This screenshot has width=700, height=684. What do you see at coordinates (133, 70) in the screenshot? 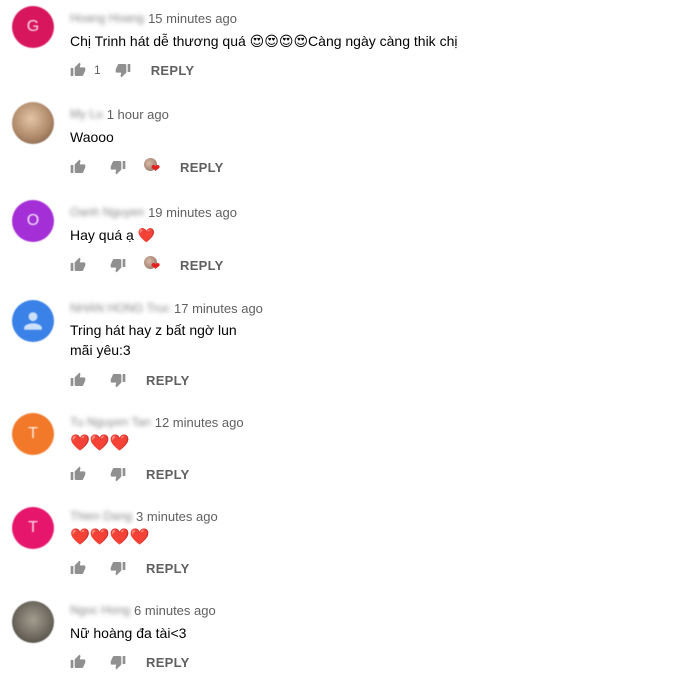
I see `comment-actions: 1 REPLY` at bounding box center [133, 70].